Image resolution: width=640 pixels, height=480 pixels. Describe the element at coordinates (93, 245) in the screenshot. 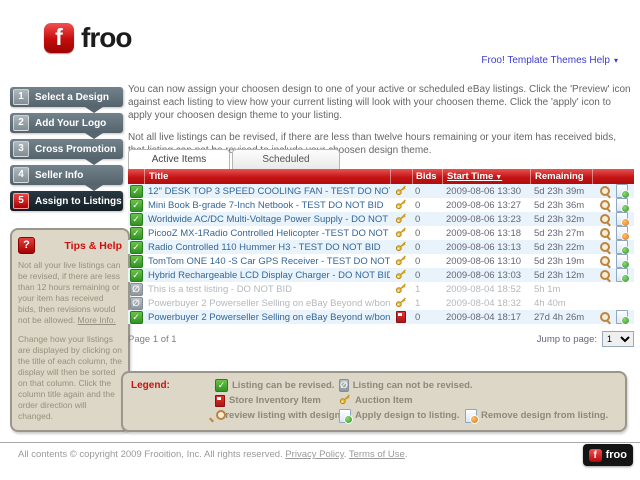

I see `tips-help-title: Tips & Help` at that location.